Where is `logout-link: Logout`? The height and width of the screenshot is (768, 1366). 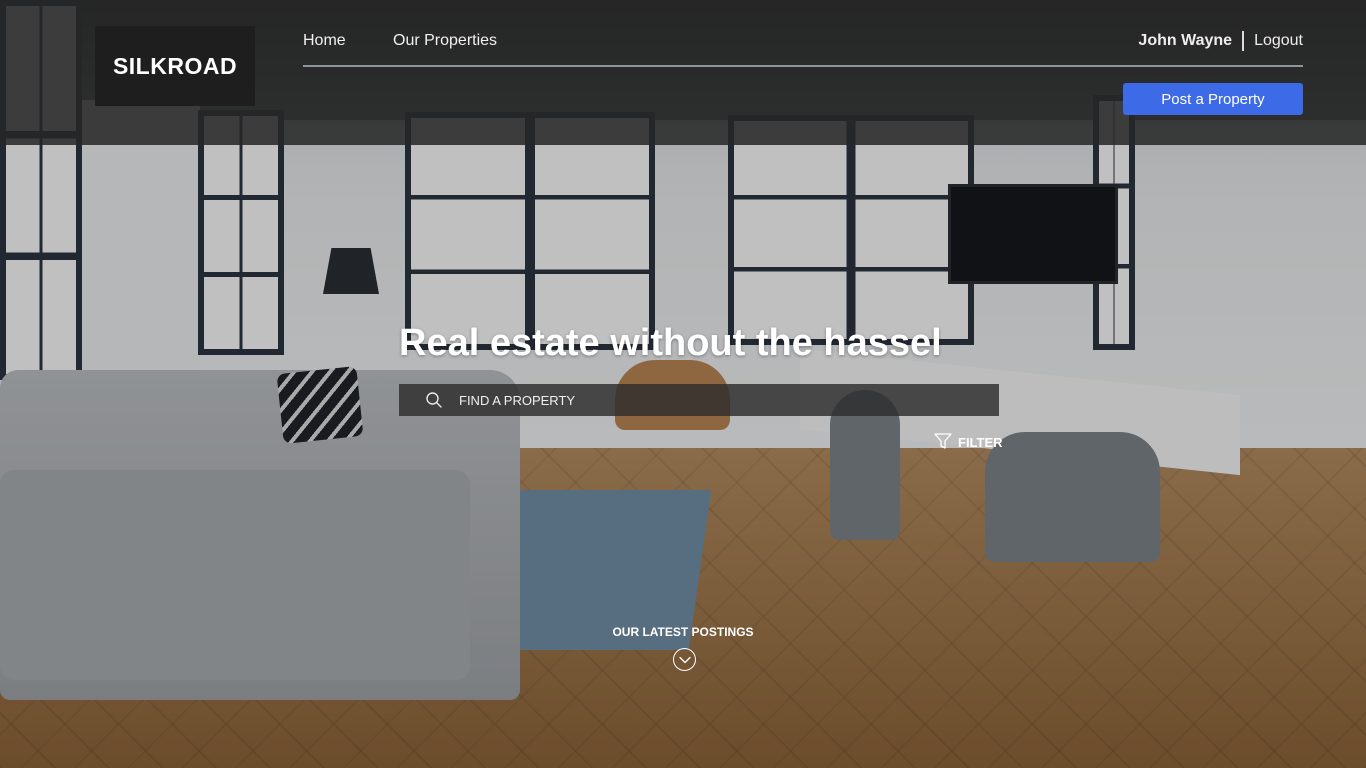 logout-link: Logout is located at coordinates (1278, 41).